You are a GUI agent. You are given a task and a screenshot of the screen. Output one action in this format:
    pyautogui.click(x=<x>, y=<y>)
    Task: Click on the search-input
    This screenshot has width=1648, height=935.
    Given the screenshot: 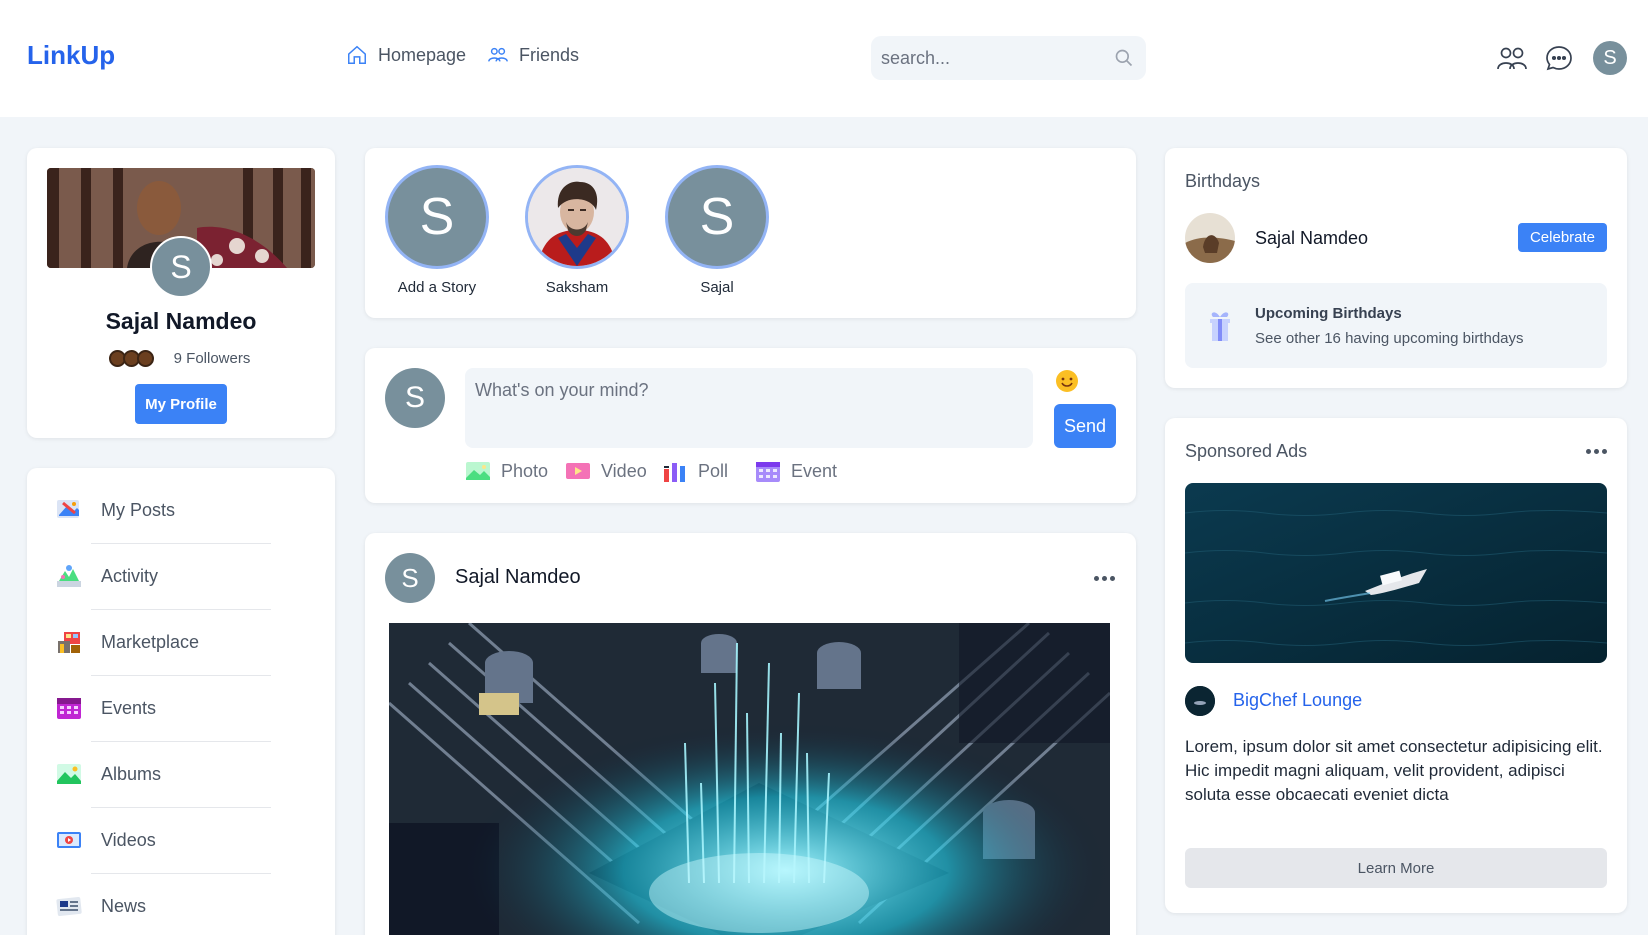 What is the action you would take?
    pyautogui.click(x=996, y=58)
    